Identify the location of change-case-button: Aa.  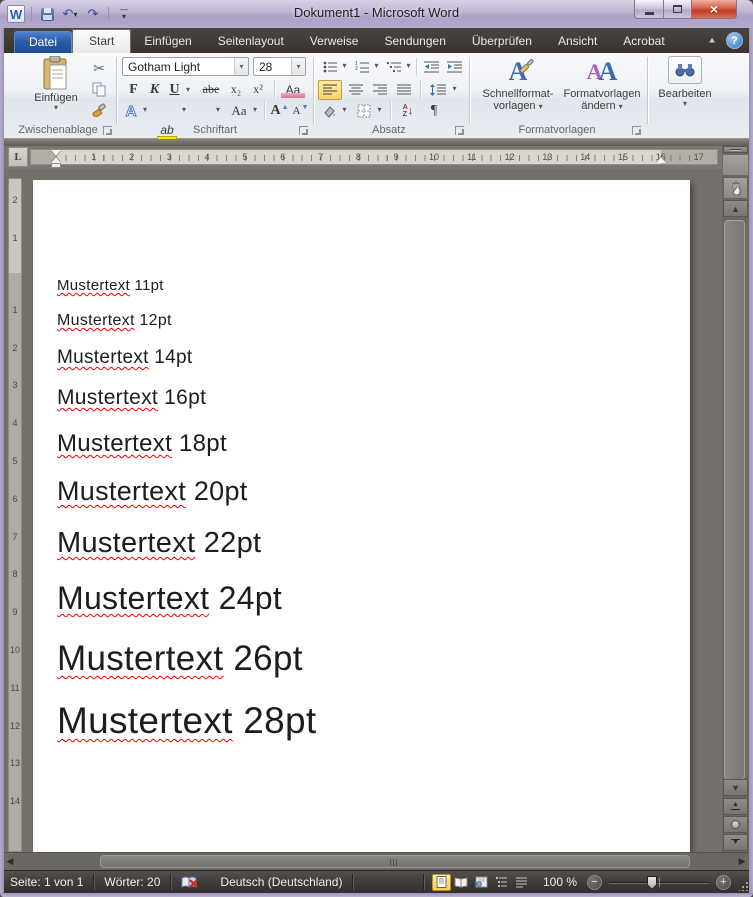
(239, 111).